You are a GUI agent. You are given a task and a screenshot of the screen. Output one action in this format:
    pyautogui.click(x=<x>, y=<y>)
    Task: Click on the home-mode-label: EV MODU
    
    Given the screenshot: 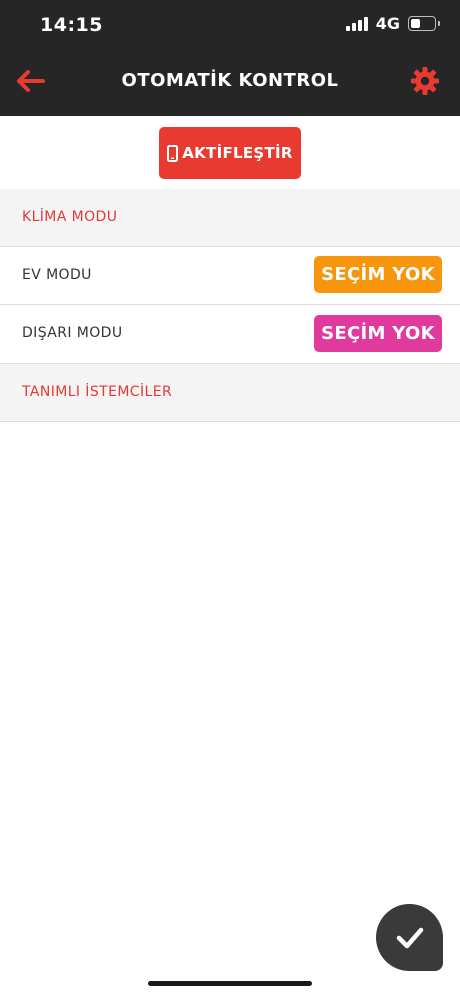 What is the action you would take?
    pyautogui.click(x=57, y=275)
    